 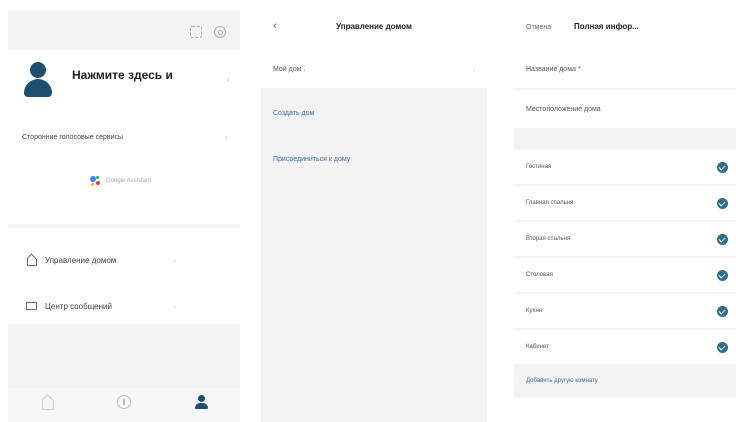 I want to click on create-home-link: Создать дом, so click(x=293, y=113).